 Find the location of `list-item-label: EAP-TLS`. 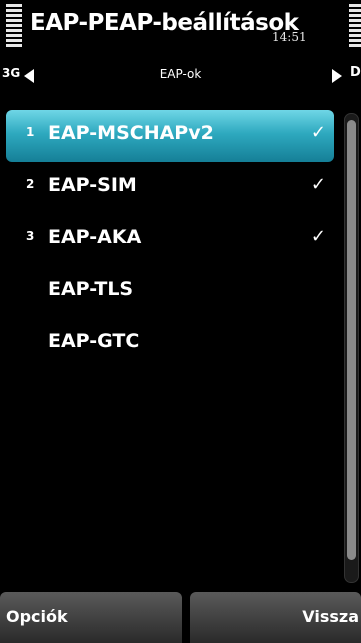

list-item-label: EAP-TLS is located at coordinates (91, 289).